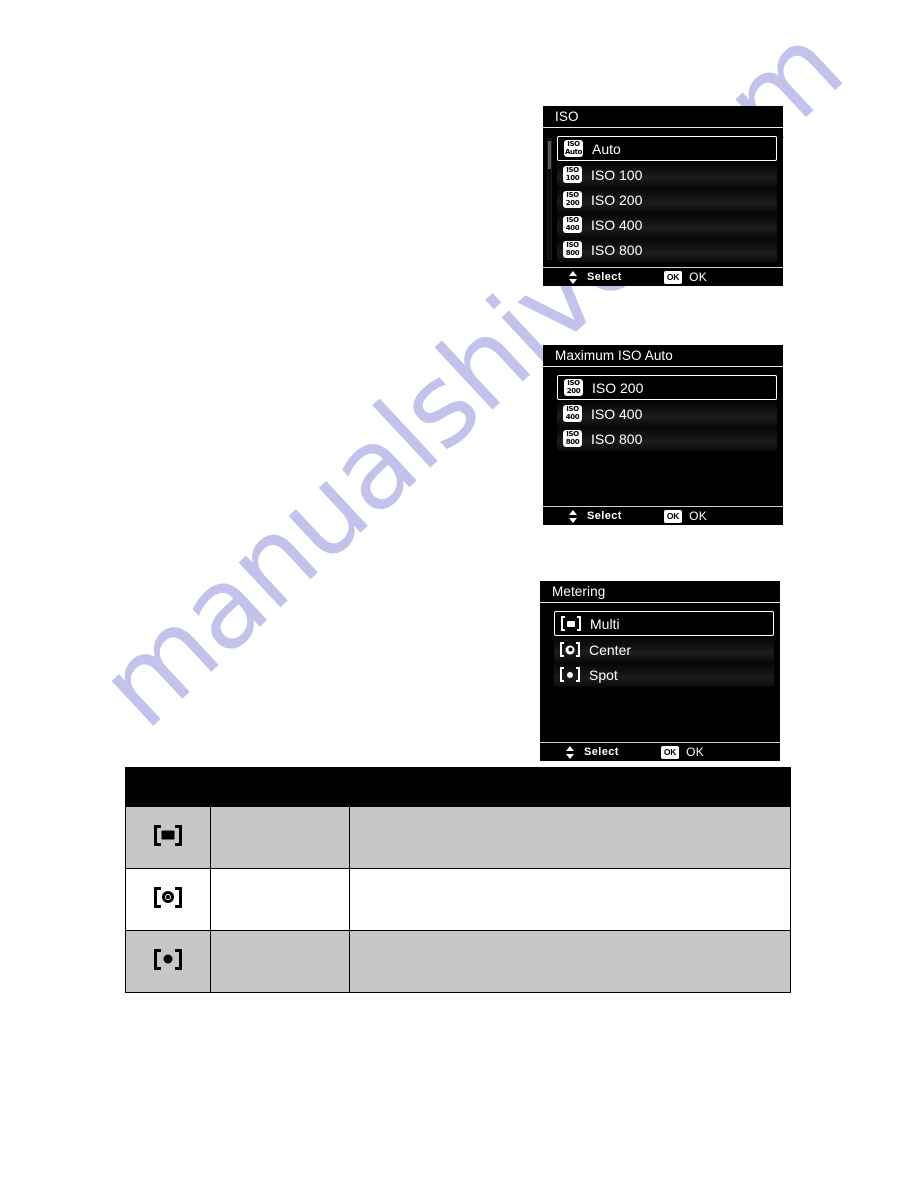 The height and width of the screenshot is (1188, 918). Describe the element at coordinates (667, 148) in the screenshot. I see `iso-option-auto: ISO Auto Auto` at that location.